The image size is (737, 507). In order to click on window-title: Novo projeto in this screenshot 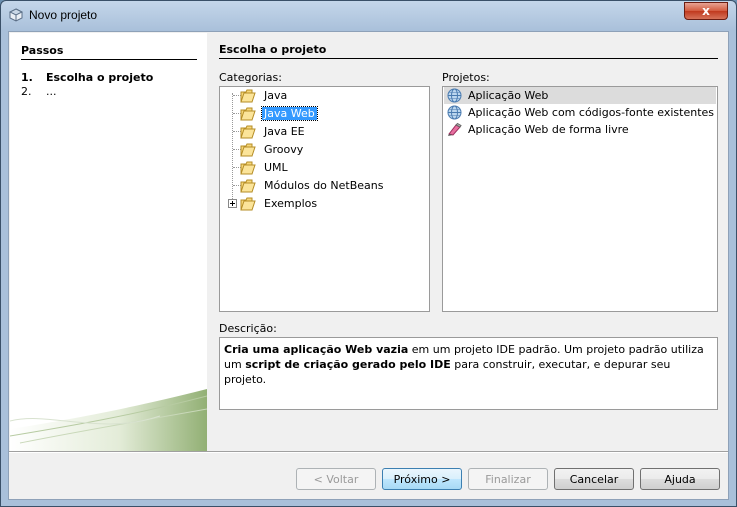, I will do `click(63, 15)`.